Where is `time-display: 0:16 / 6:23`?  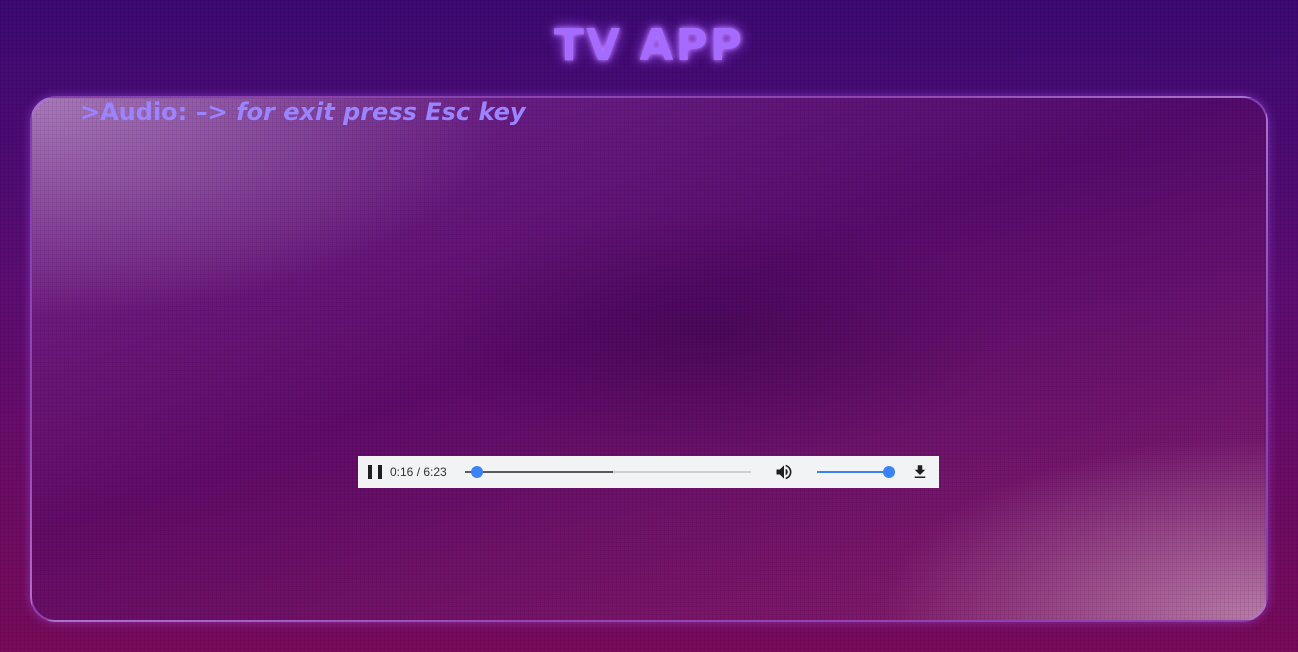 time-display: 0:16 / 6:23 is located at coordinates (418, 472).